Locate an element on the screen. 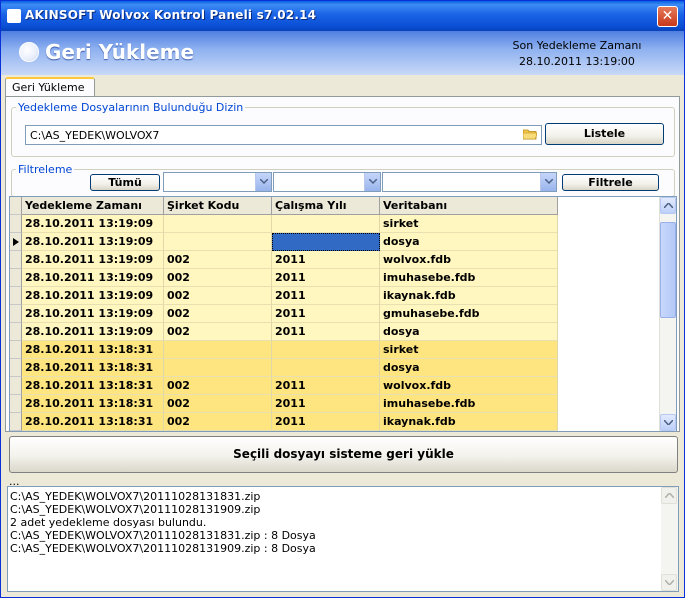  scroll-thumb is located at coordinates (668, 270).